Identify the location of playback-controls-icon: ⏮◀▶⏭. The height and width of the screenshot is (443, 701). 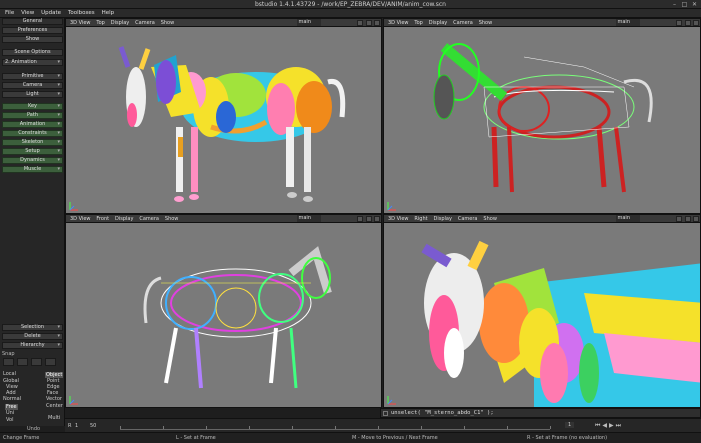
(609, 426).